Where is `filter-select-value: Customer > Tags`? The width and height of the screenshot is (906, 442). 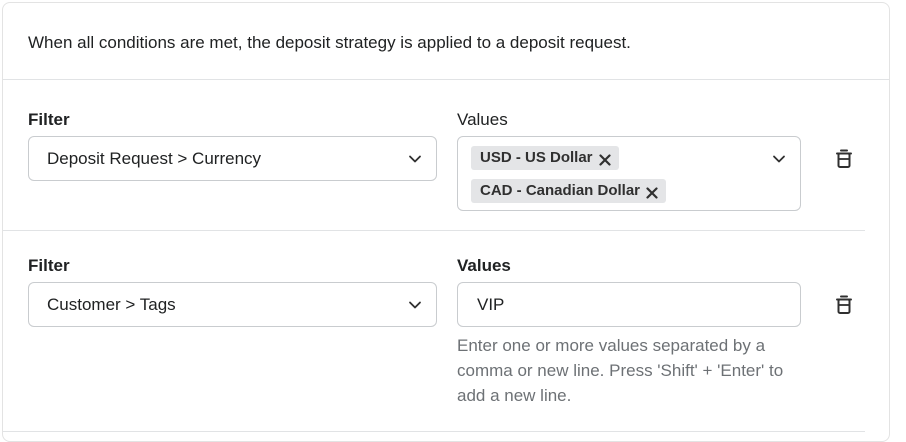
filter-select-value: Customer > Tags is located at coordinates (111, 304).